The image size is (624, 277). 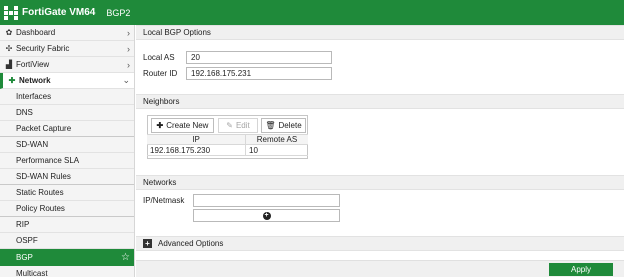 What do you see at coordinates (67, 271) in the screenshot?
I see `sidebar-item-multicast: Multicast` at bounding box center [67, 271].